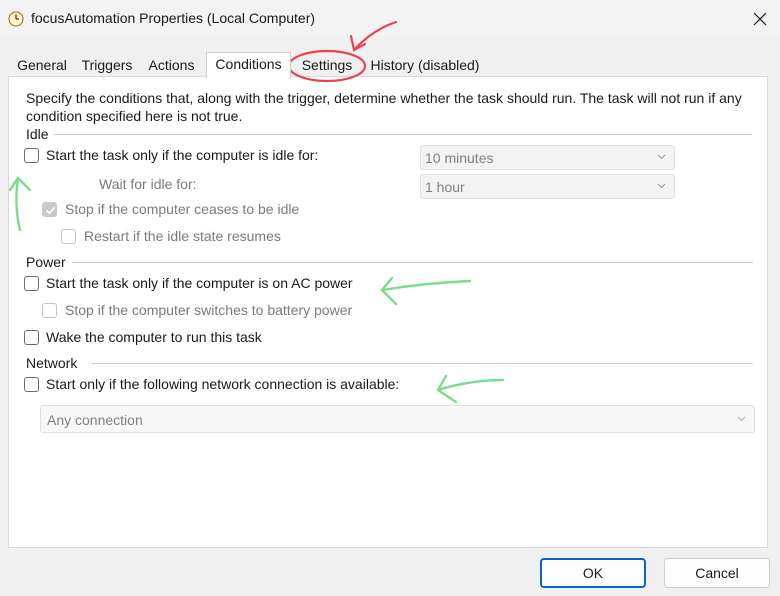  Describe the element at coordinates (37, 134) in the screenshot. I see `idle-section-label: Idle` at that location.